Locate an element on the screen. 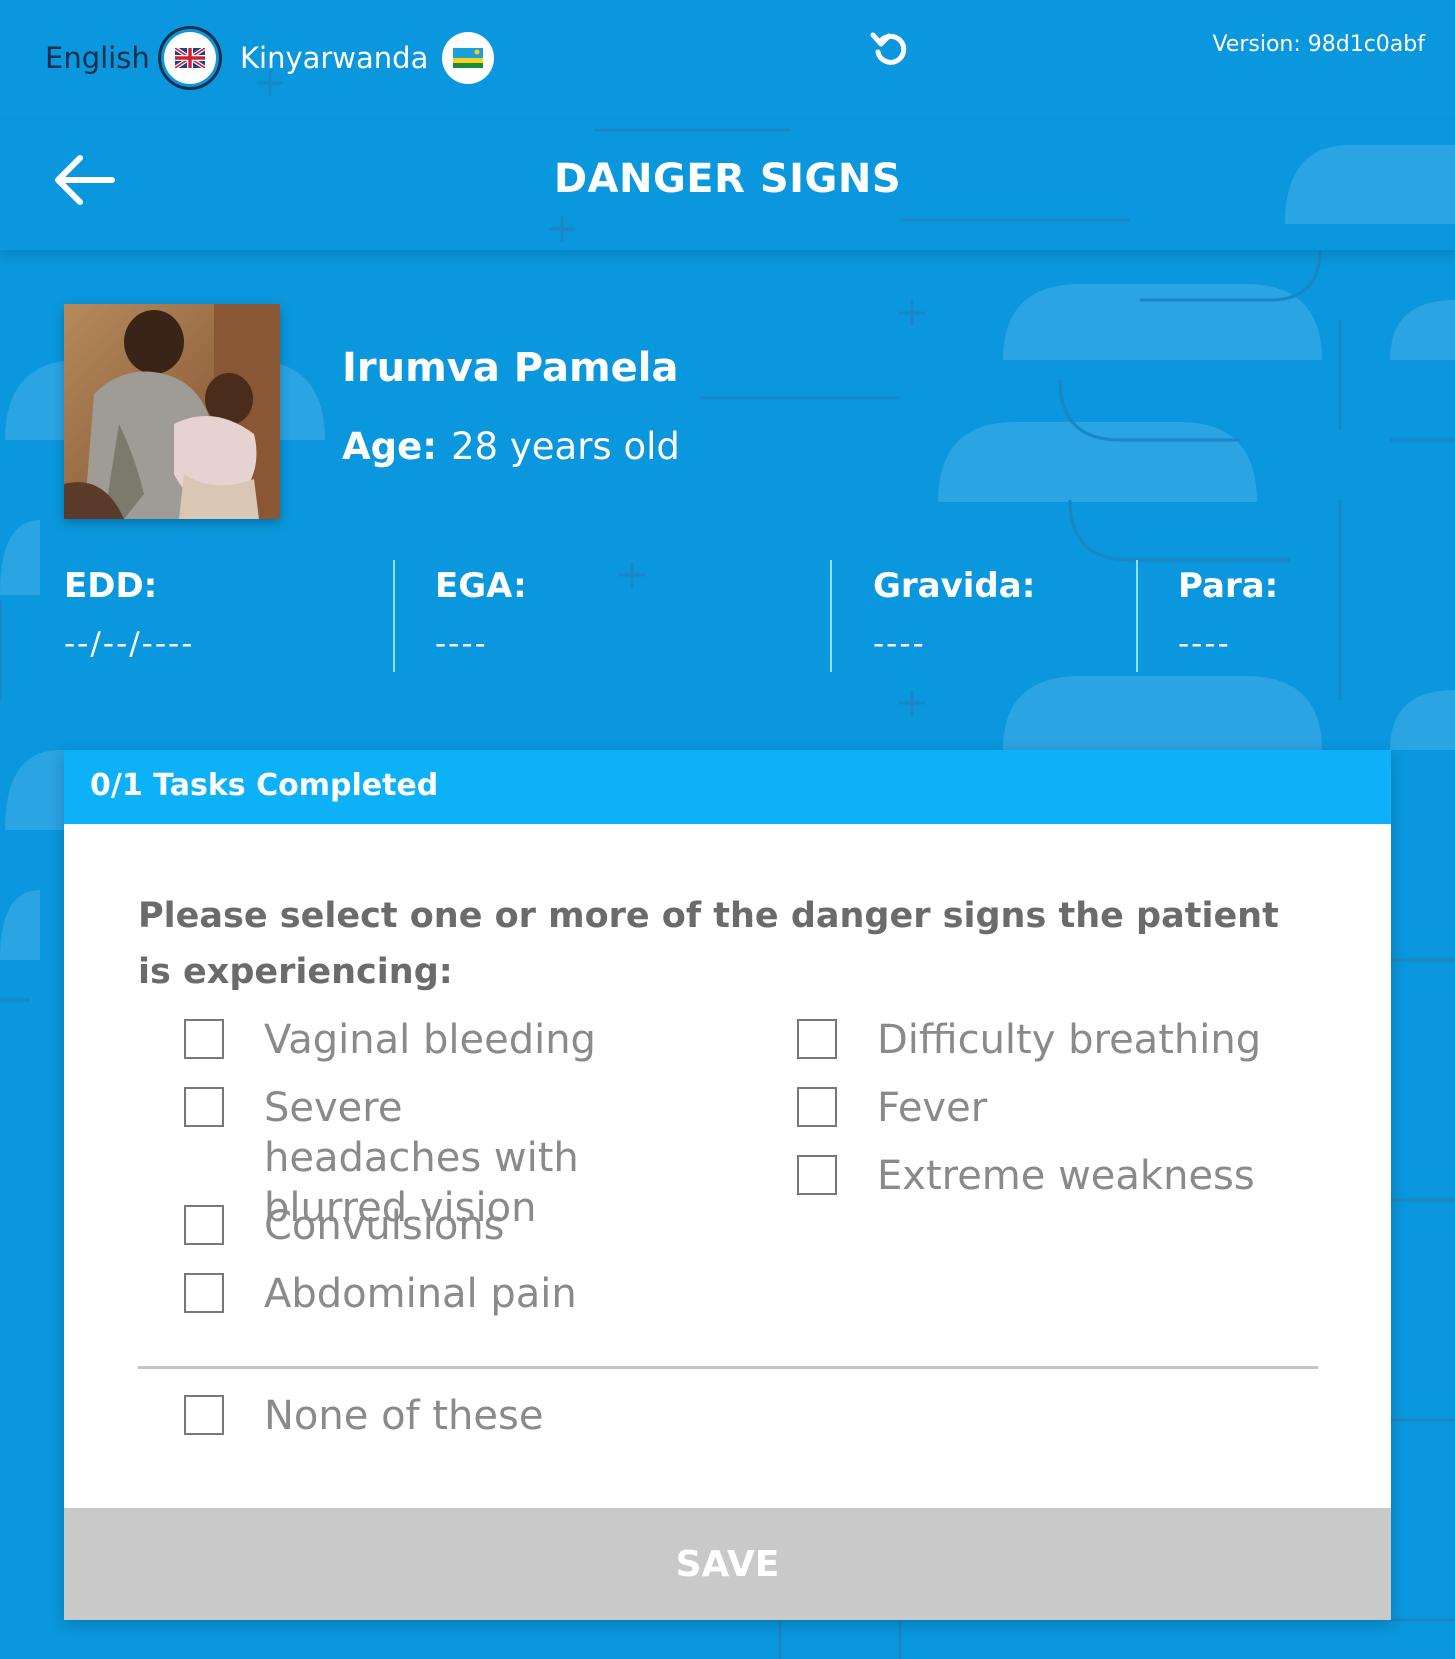  patient-name: Irumva Pamela is located at coordinates (510, 368).